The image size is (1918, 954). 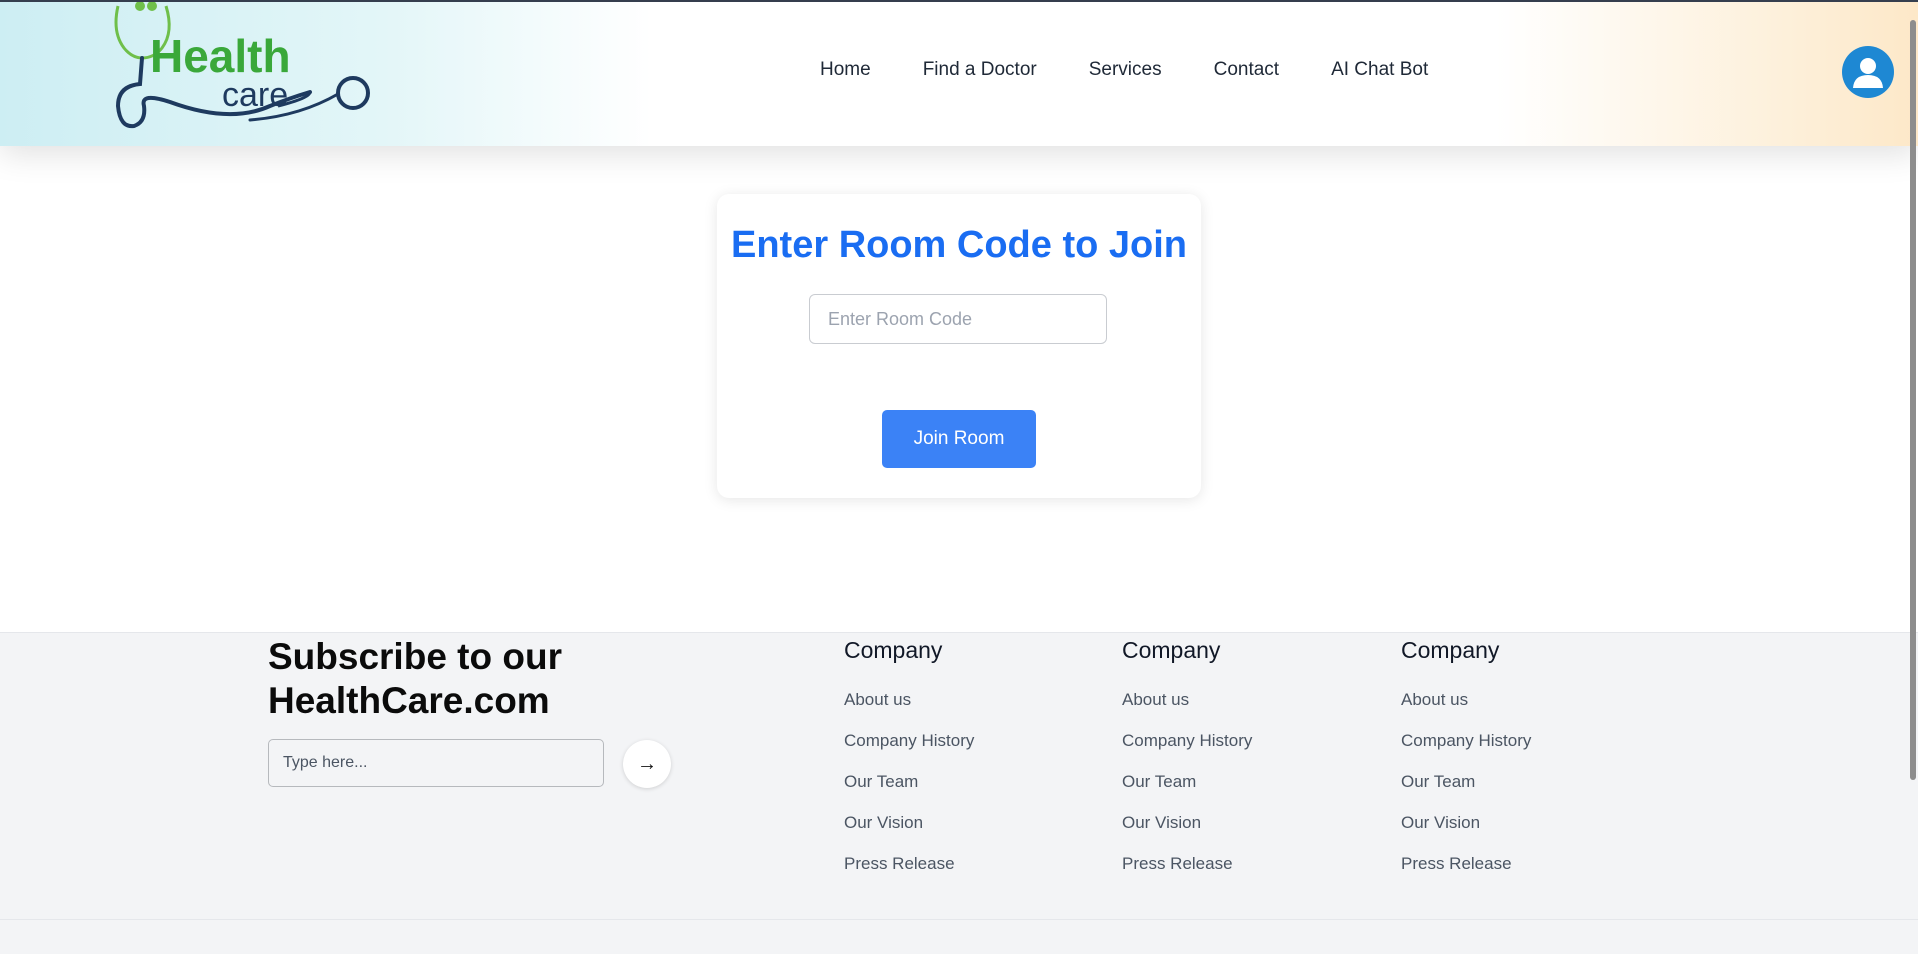 What do you see at coordinates (415, 678) in the screenshot?
I see `subscribe-title: Subscribe to our HealthCare.com` at bounding box center [415, 678].